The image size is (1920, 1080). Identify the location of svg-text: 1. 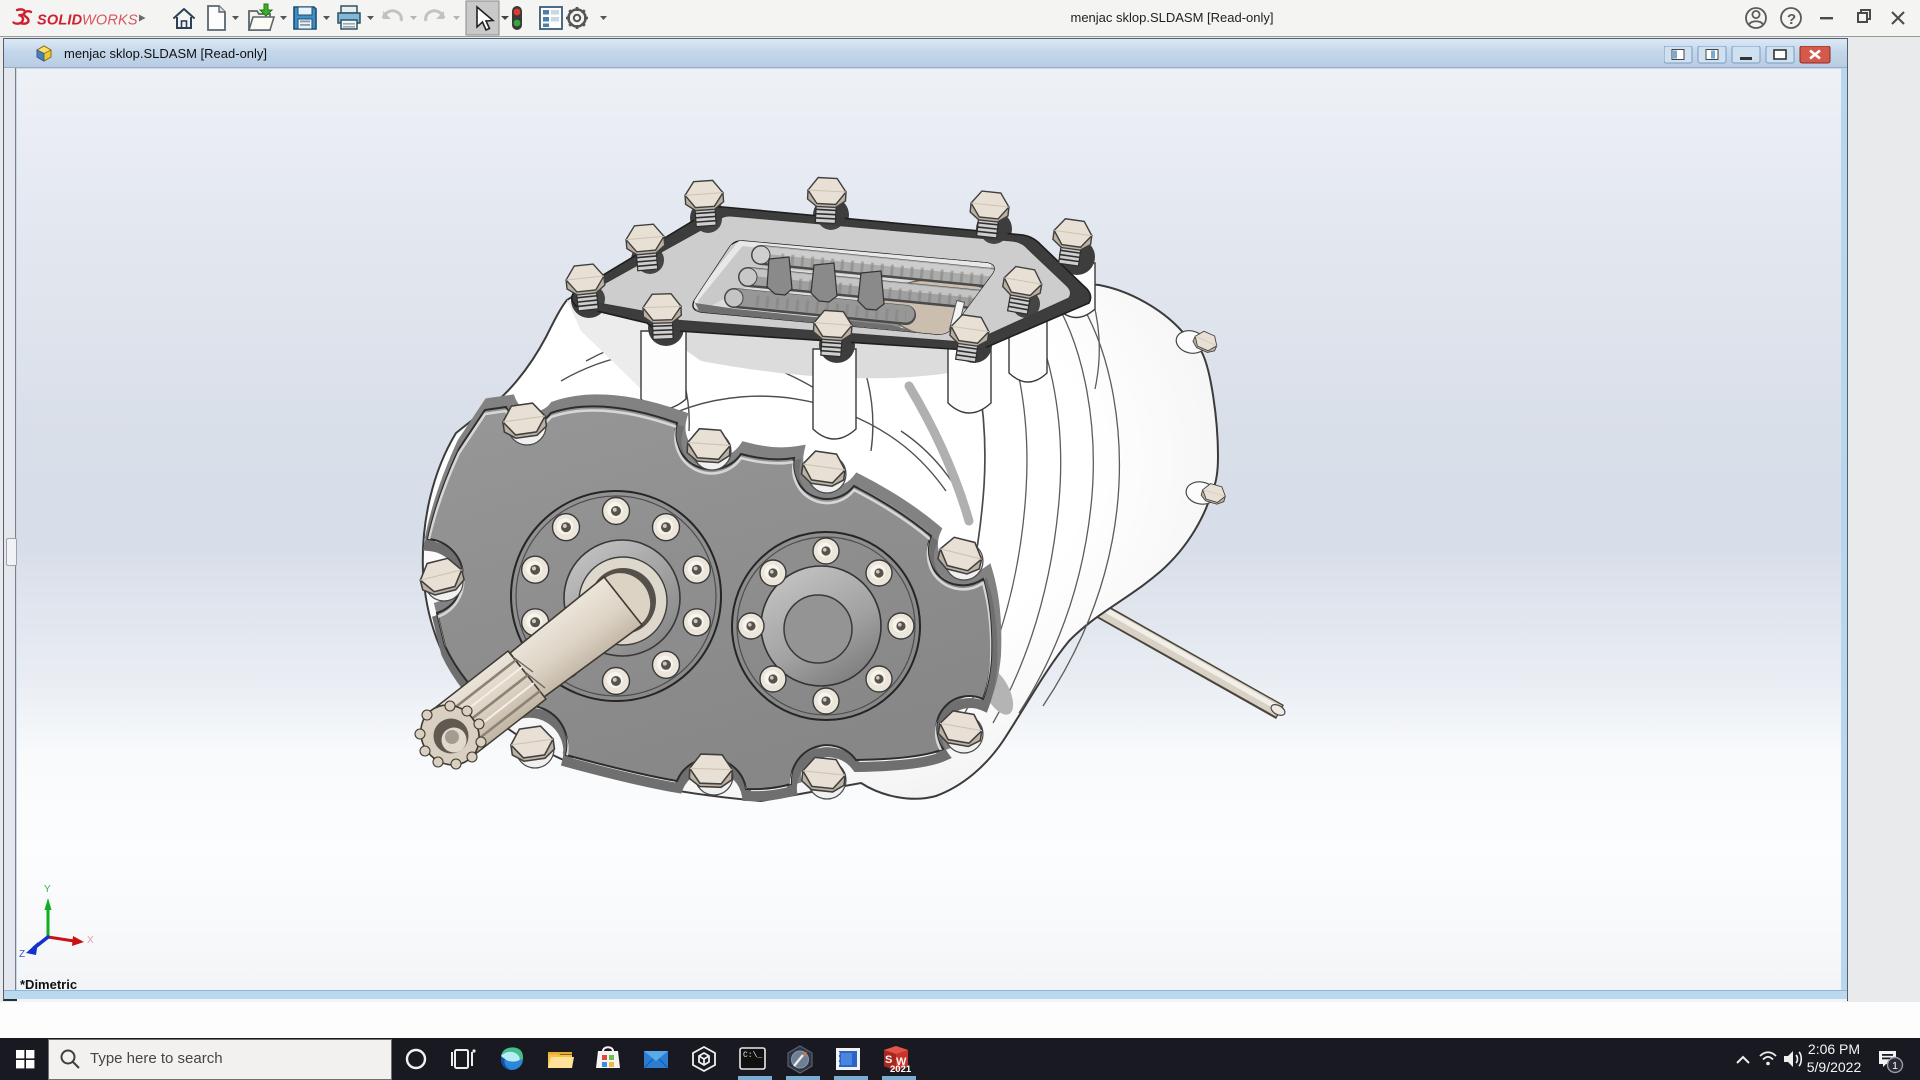
(1895, 1066).